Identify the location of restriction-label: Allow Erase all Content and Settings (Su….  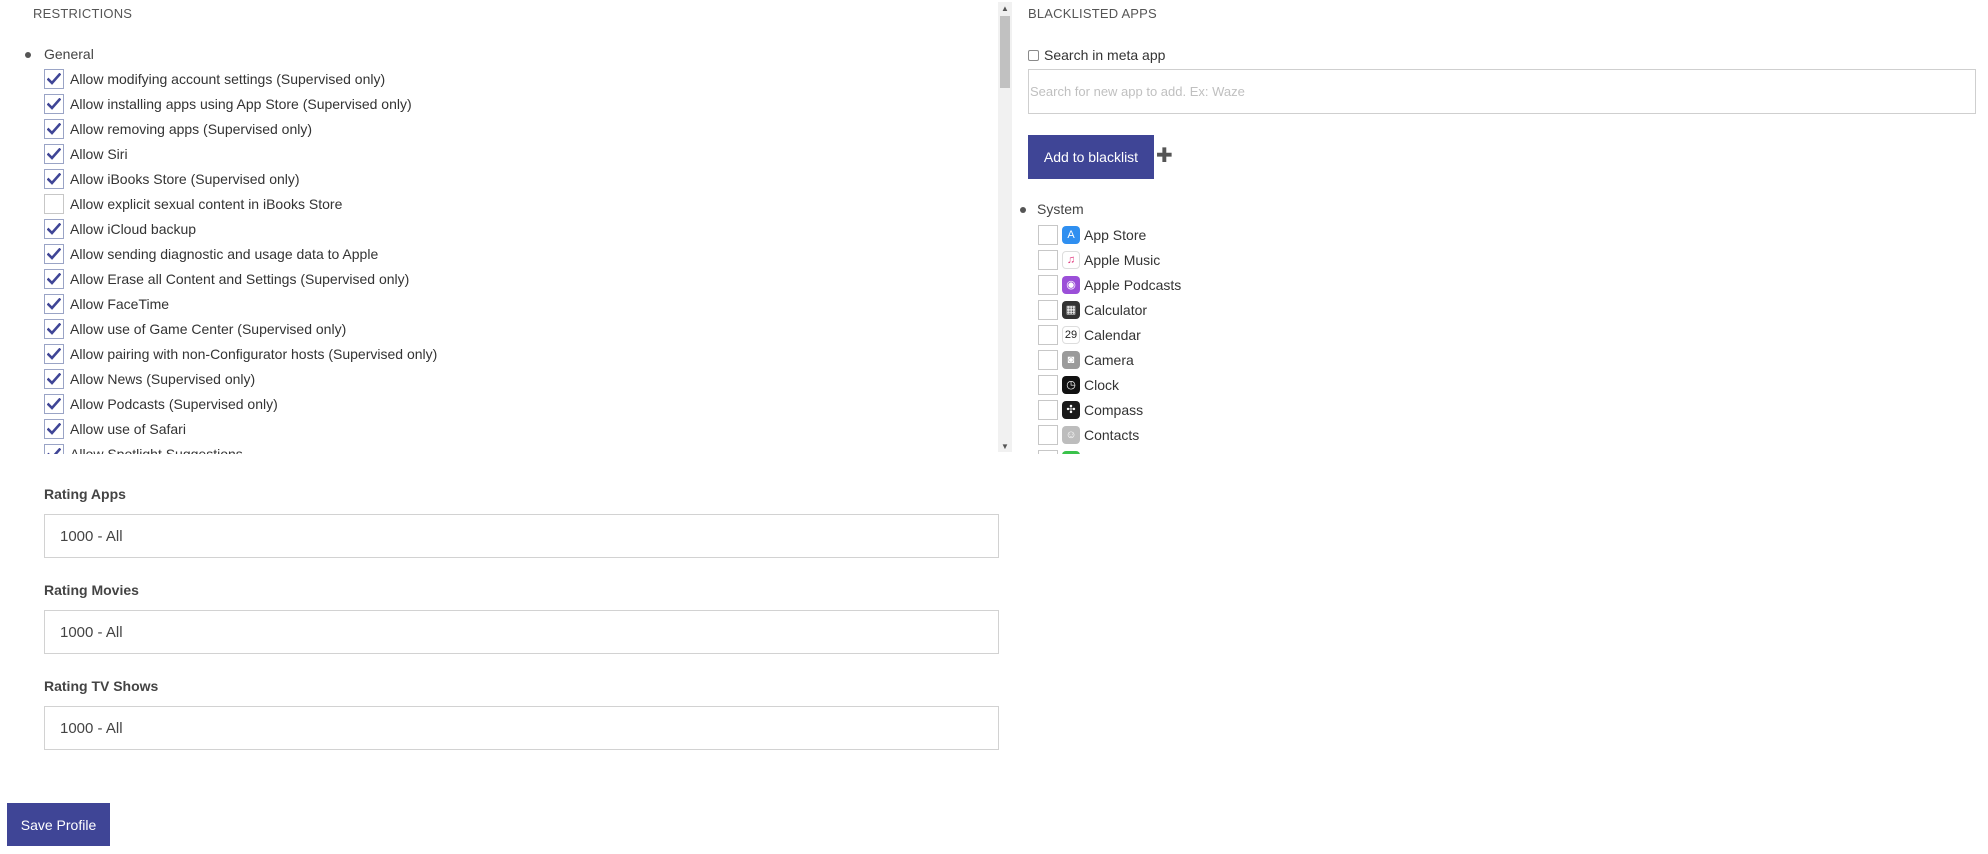
(240, 278).